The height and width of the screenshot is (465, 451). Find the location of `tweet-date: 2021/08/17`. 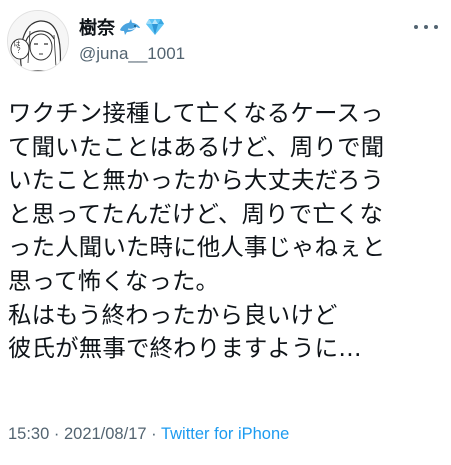

tweet-date: 2021/08/17 is located at coordinates (105, 434).